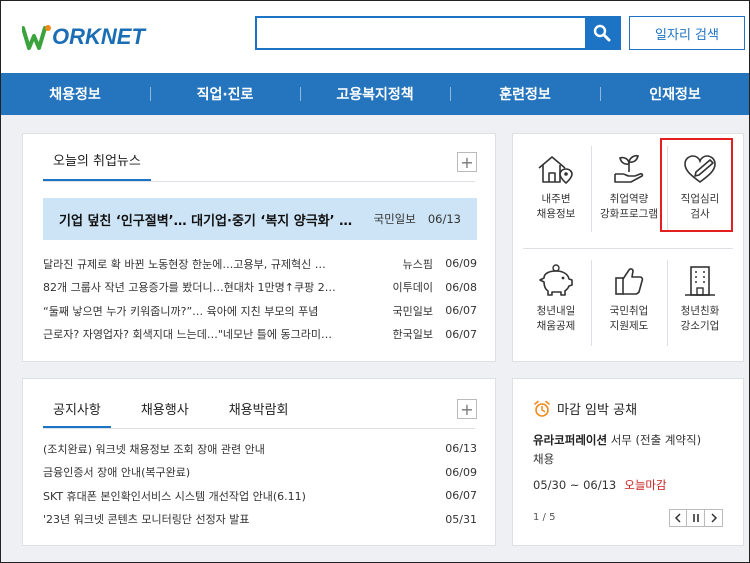 This screenshot has width=750, height=563. Describe the element at coordinates (556, 311) in the screenshot. I see `quick-item-label: 청년내일` at that location.